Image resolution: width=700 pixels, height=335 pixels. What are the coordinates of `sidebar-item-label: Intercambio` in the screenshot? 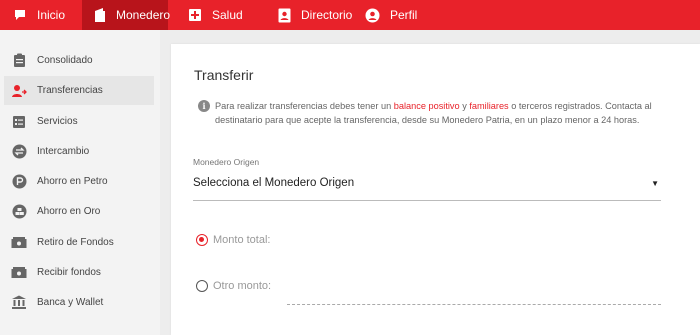 It's located at (63, 151).